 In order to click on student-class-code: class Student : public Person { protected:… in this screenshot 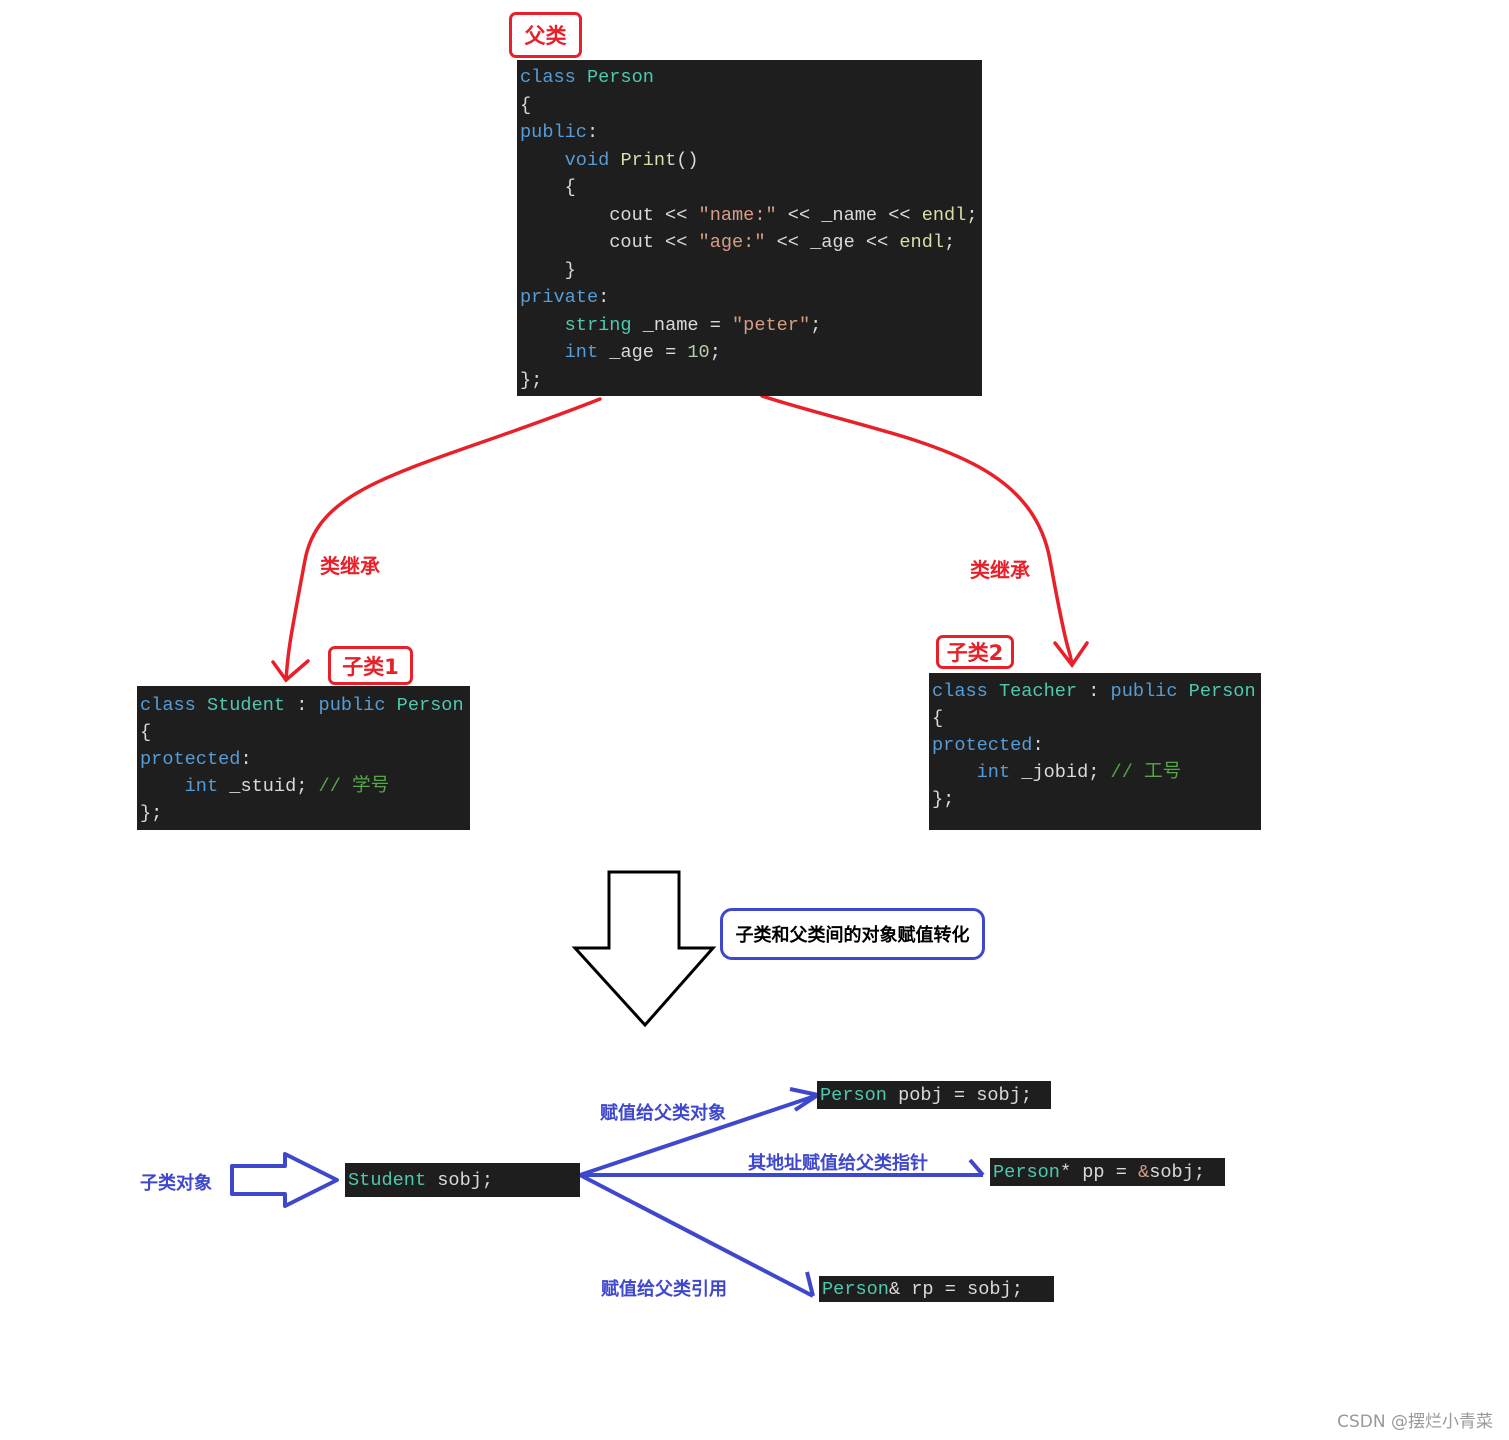, I will do `click(303, 758)`.